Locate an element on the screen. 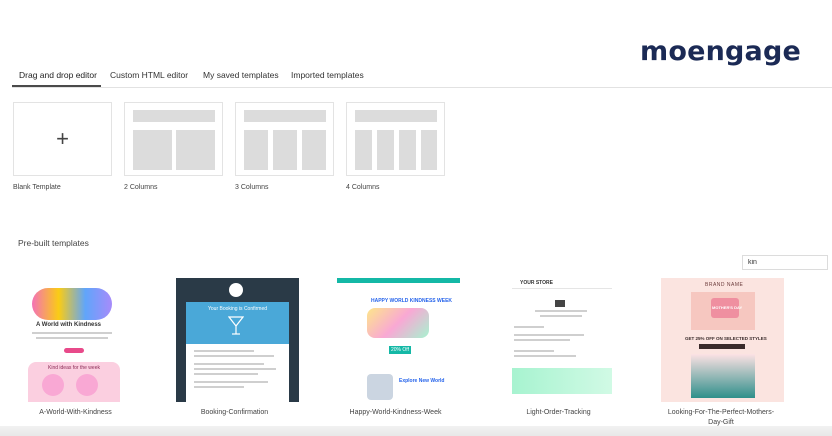 Image resolution: width=832 pixels, height=436 pixels. preview-store-name: YOUR STORE is located at coordinates (536, 283).